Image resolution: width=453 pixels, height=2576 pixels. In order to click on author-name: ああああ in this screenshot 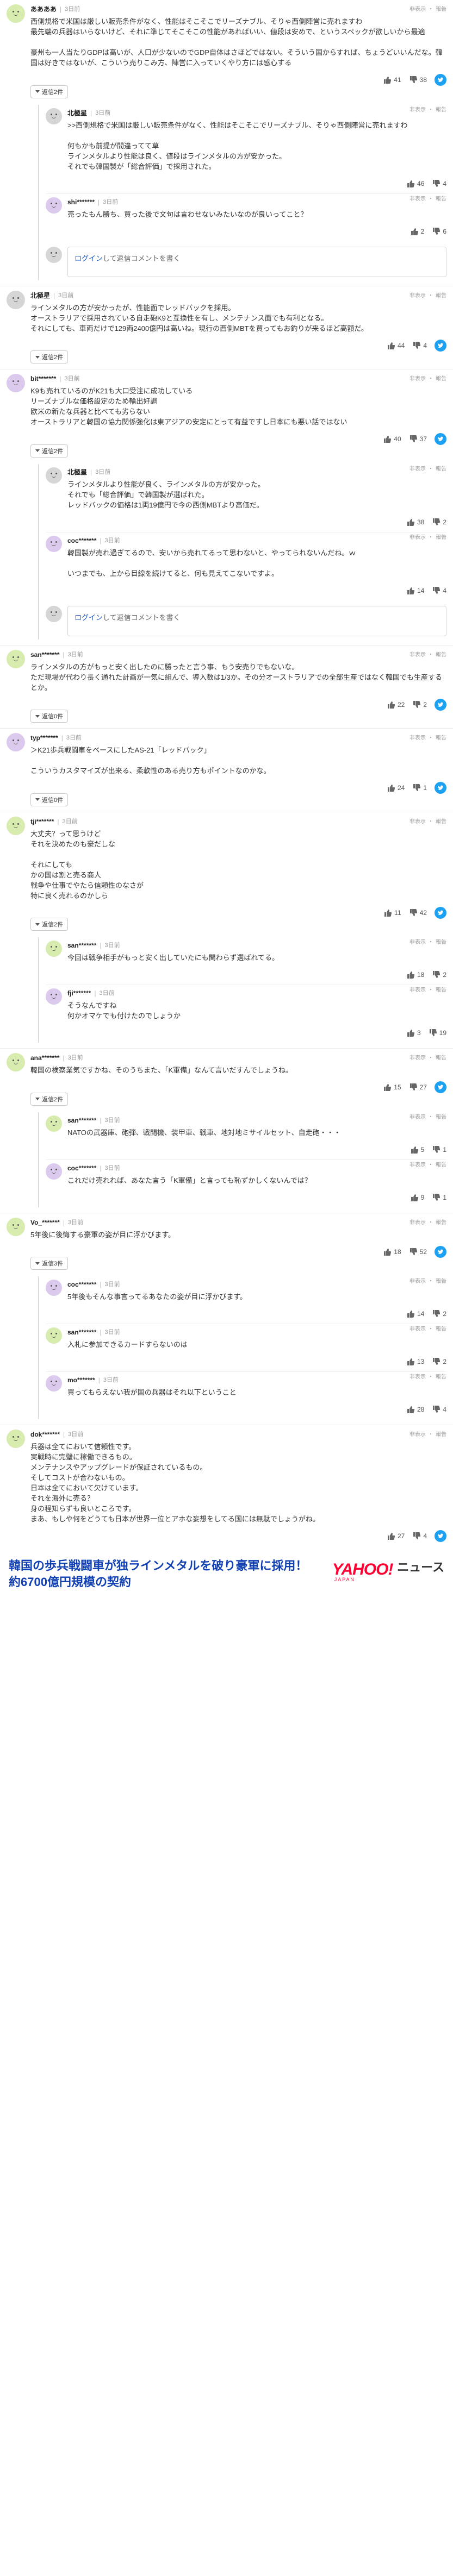, I will do `click(43, 9)`.